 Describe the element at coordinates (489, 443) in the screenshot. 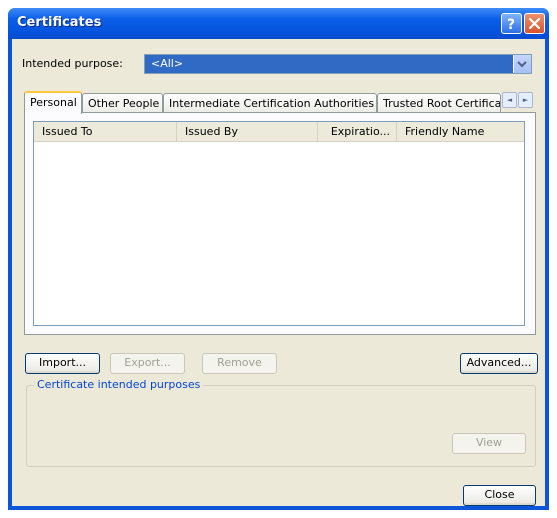

I see `view-button: View` at that location.